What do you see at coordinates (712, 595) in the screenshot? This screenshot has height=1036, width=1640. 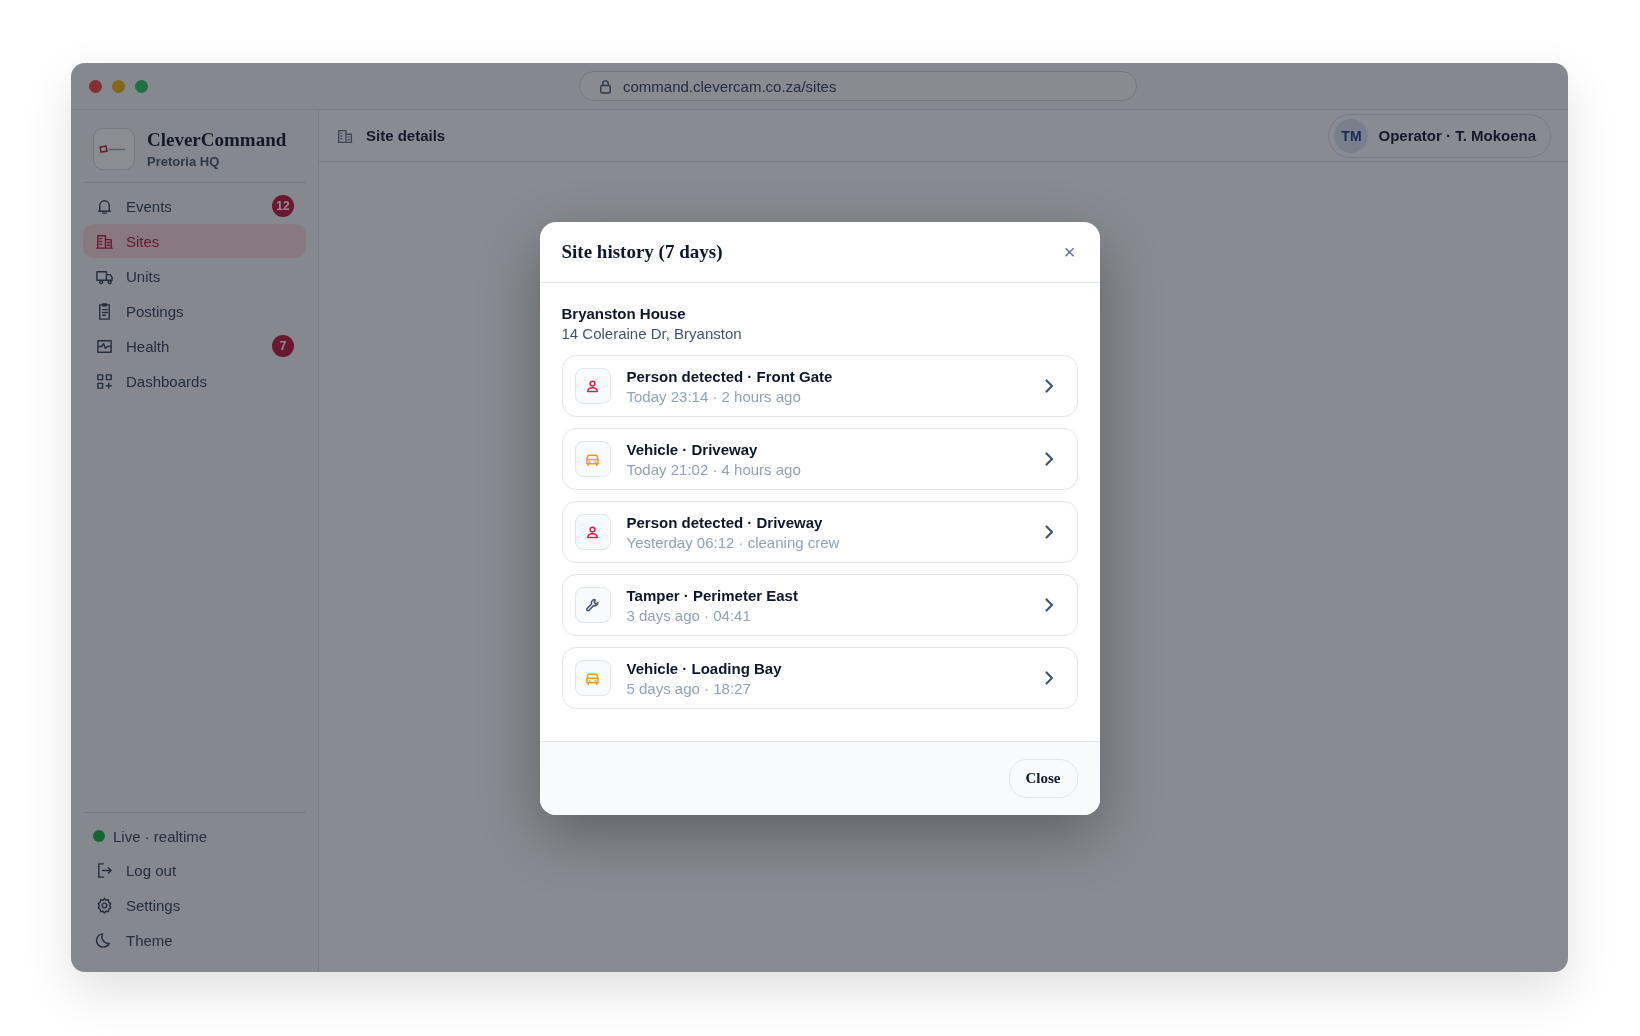 I see `event-title: Tamper · Perimeter East` at bounding box center [712, 595].